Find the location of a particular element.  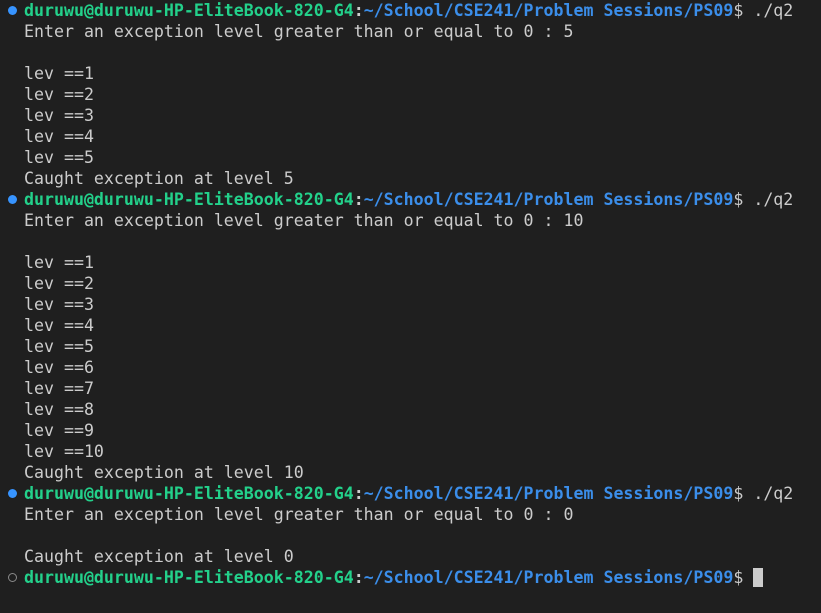

output-line: lev ==6 is located at coordinates (59, 367).